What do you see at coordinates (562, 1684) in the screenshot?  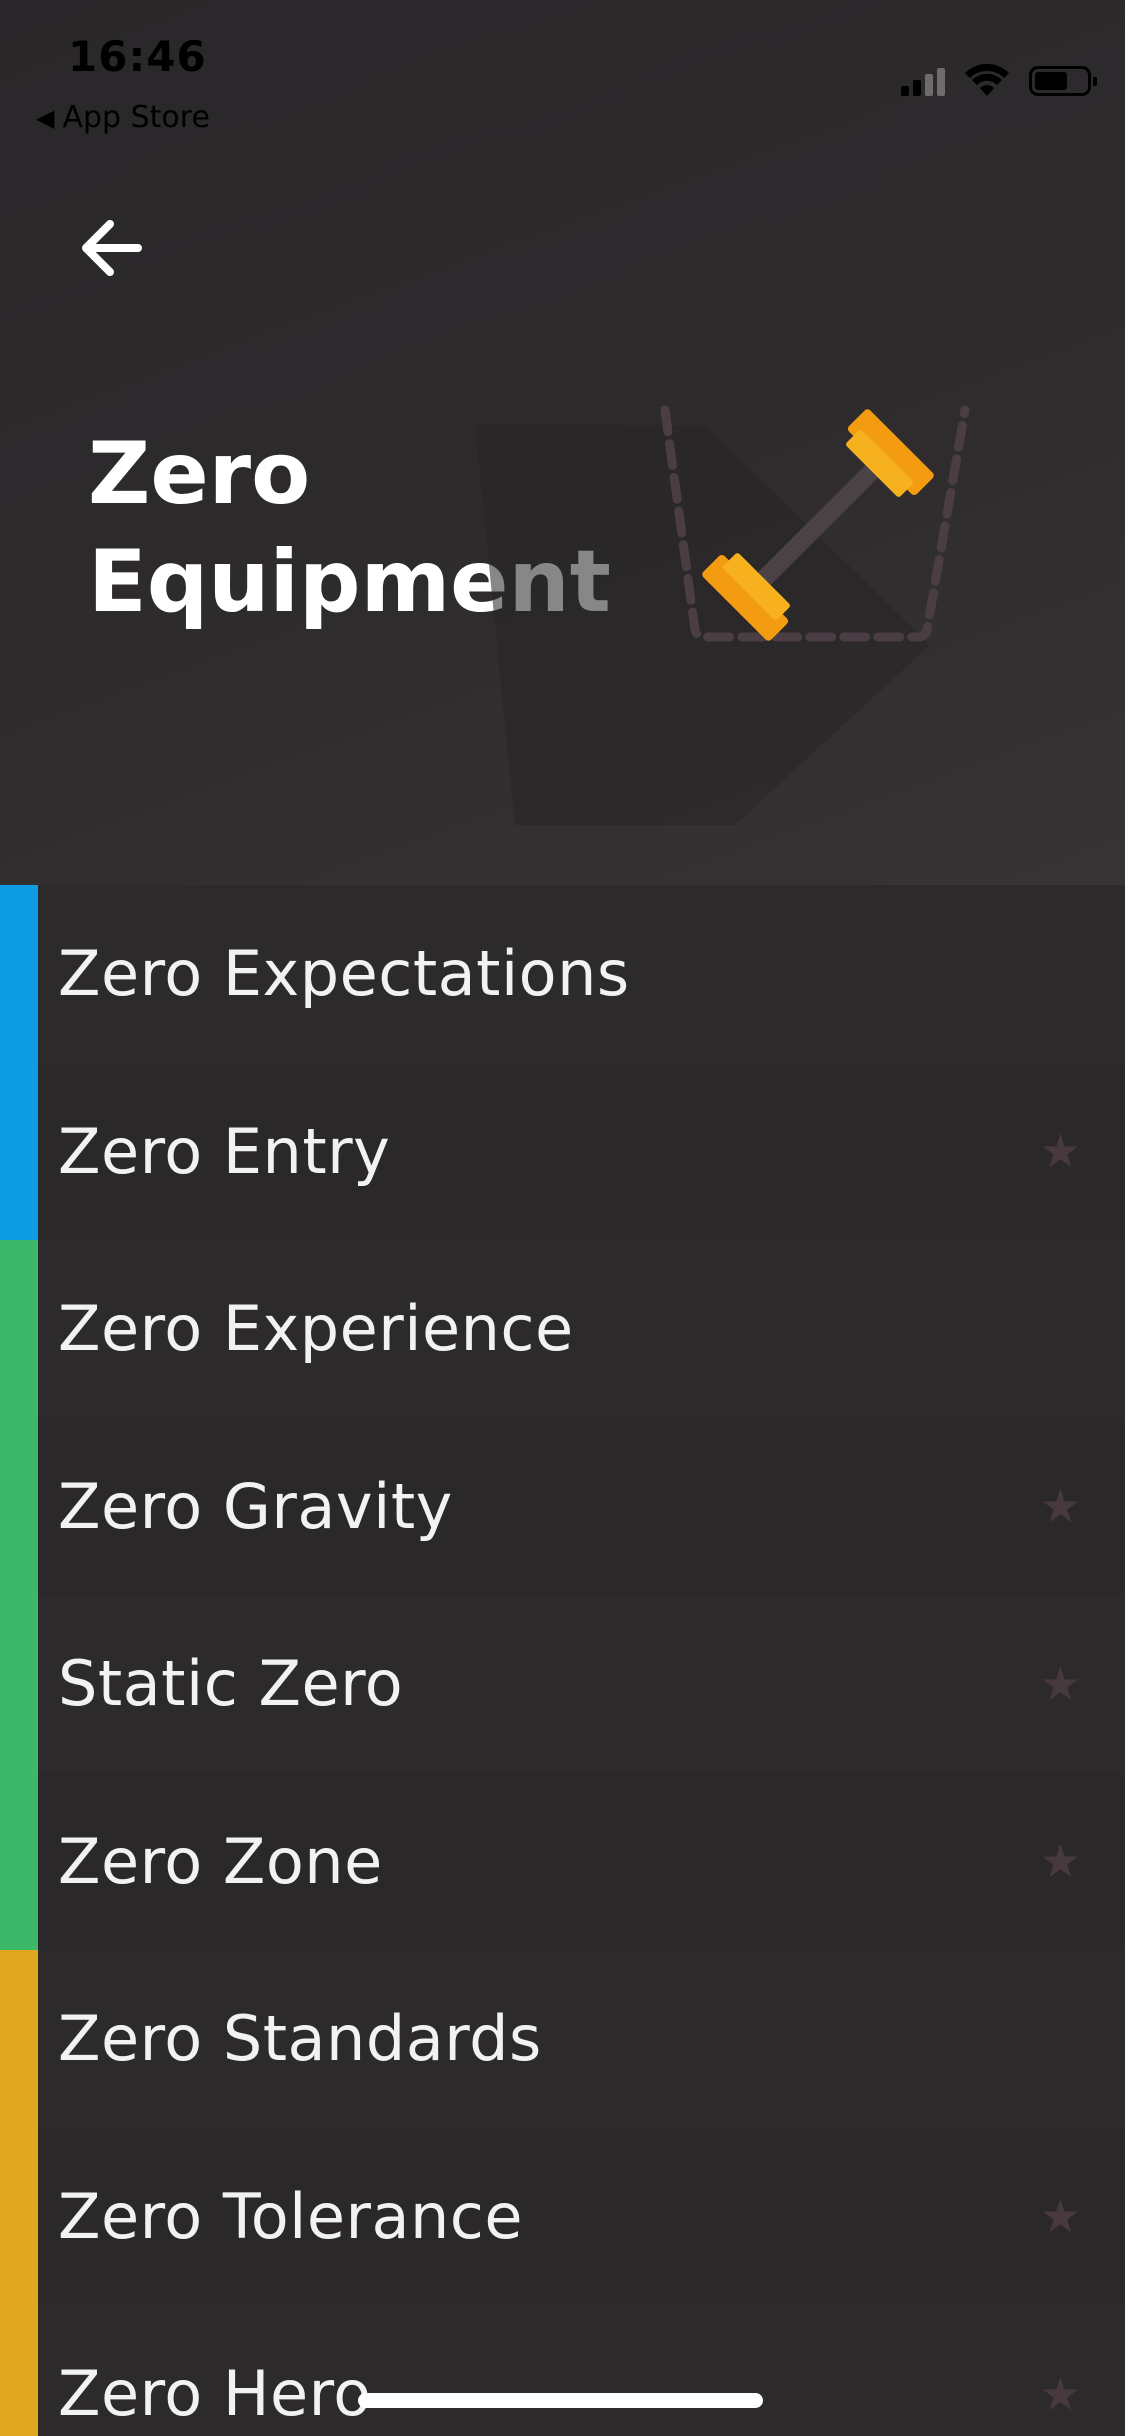 I see `list-item: Static Zero ★` at bounding box center [562, 1684].